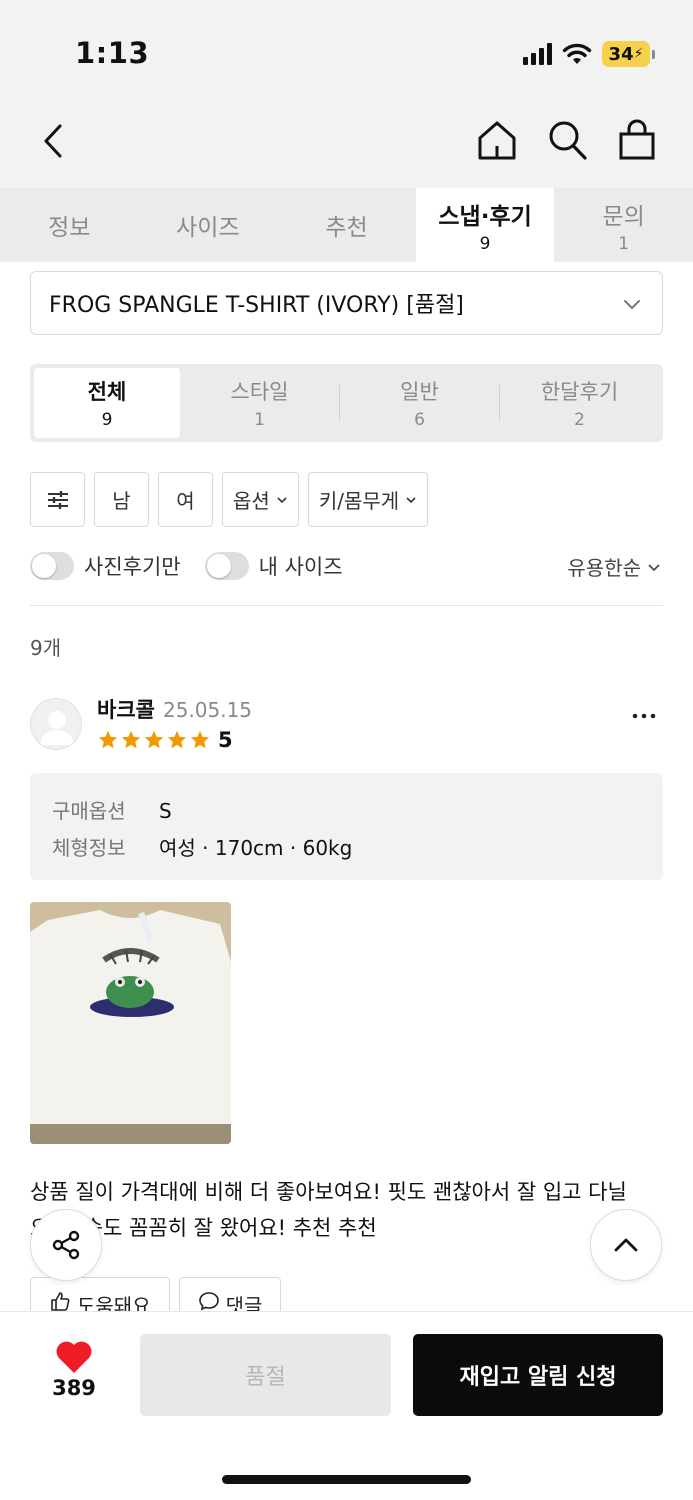 The height and width of the screenshot is (1500, 693). What do you see at coordinates (624, 243) in the screenshot?
I see `tab-count: 1` at bounding box center [624, 243].